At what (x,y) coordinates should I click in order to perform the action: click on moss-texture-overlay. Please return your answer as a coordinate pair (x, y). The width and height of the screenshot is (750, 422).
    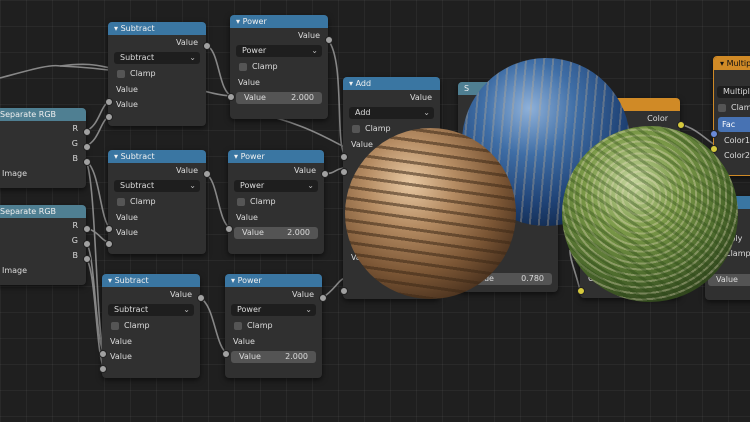
    Looking at the image, I should click on (650, 214).